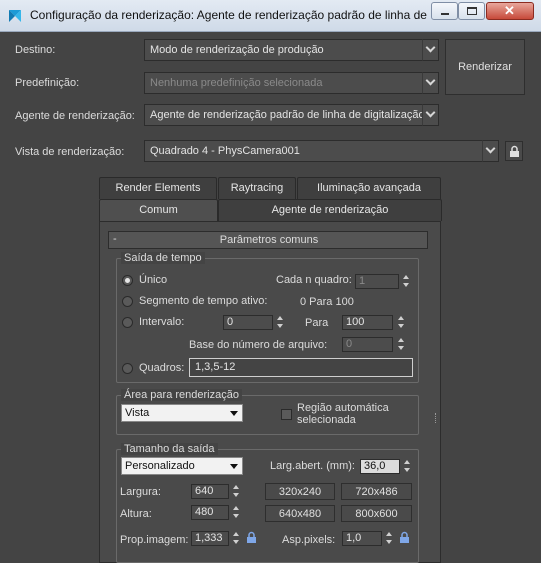 The height and width of the screenshot is (563, 541). What do you see at coordinates (236, 538) in the screenshot?
I see `prop-imagem-spinner` at bounding box center [236, 538].